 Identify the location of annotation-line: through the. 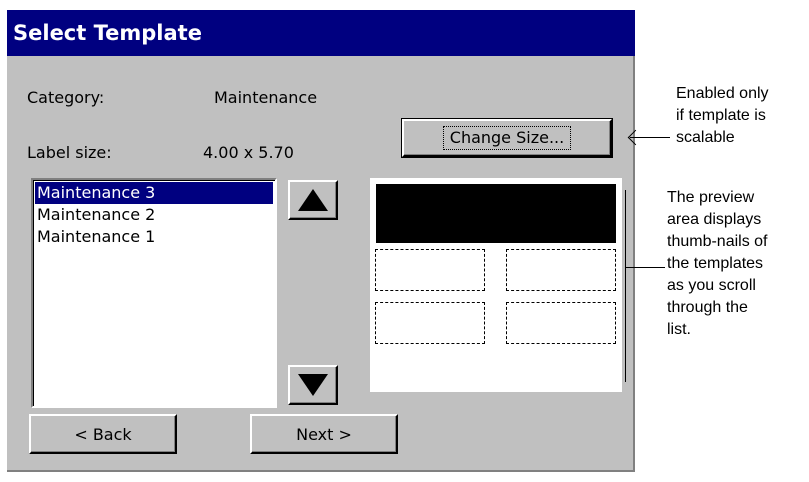
(707, 307).